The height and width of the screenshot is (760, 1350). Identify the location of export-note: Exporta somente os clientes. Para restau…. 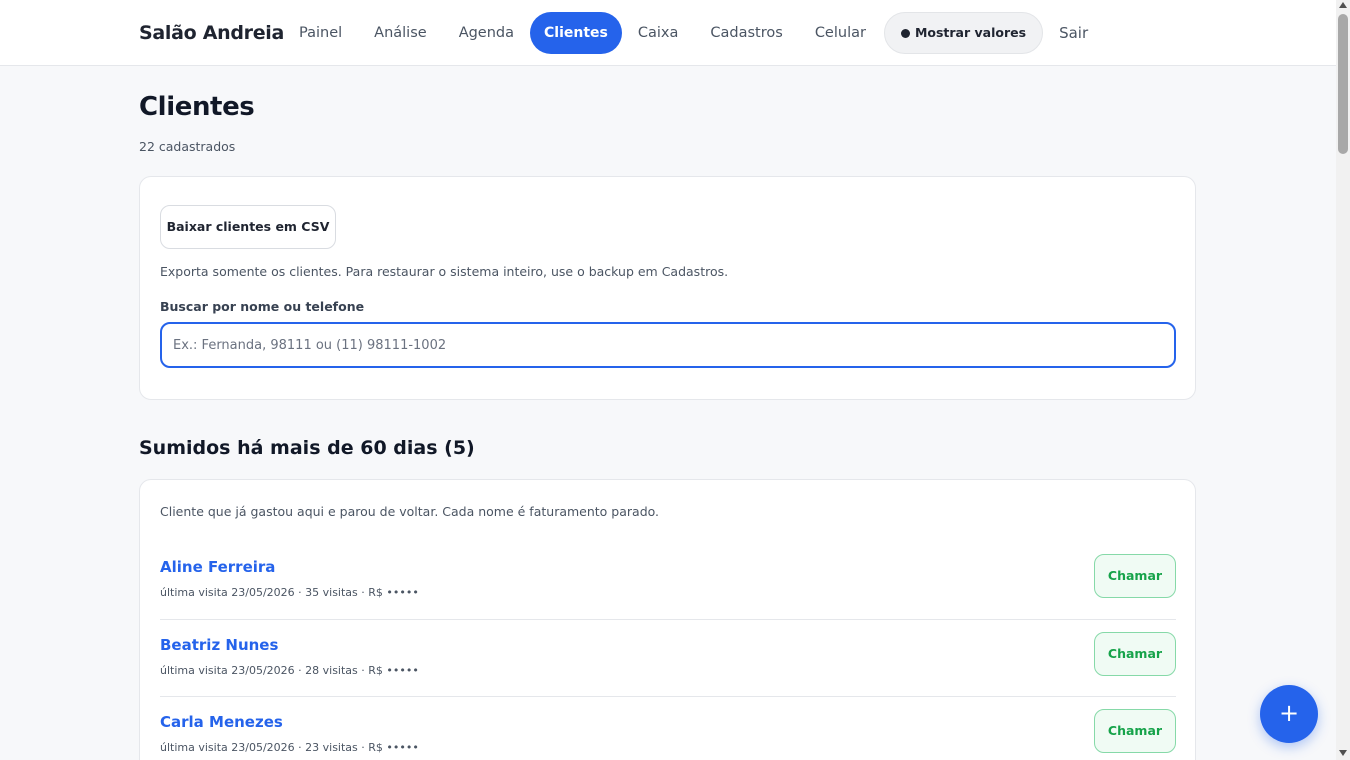
(444, 271).